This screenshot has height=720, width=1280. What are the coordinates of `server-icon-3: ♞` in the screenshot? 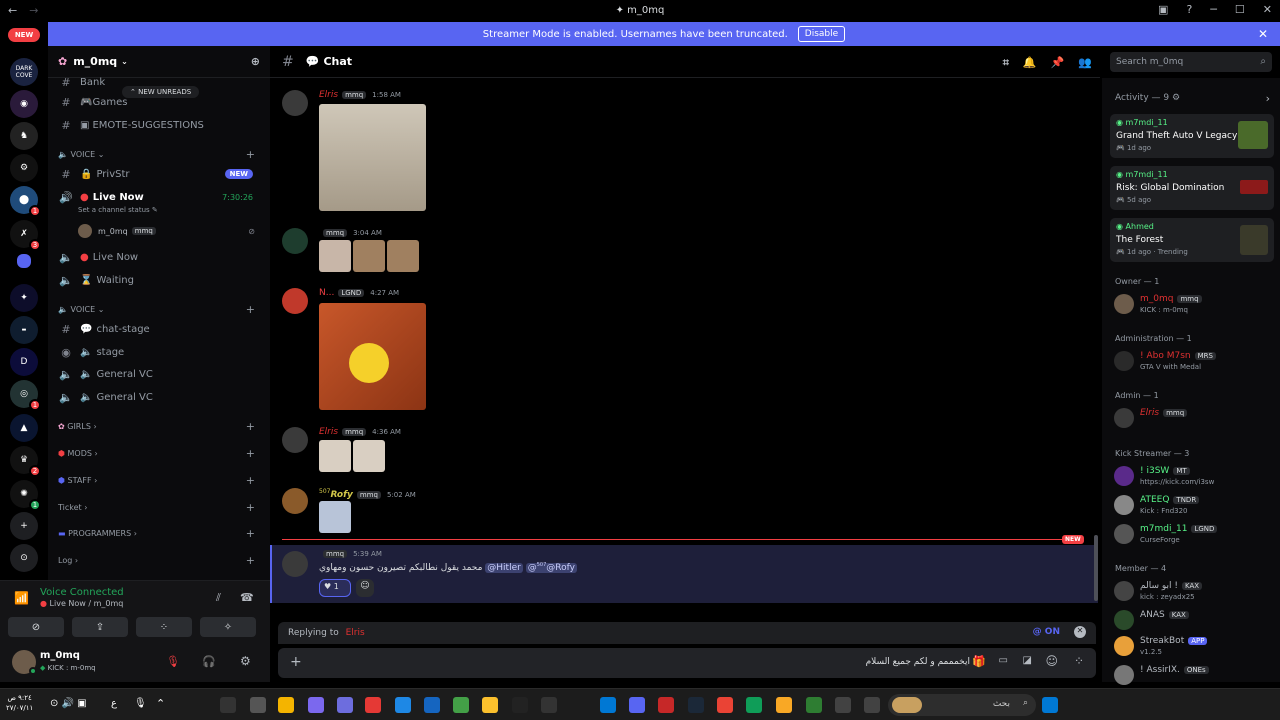 It's located at (24, 136).